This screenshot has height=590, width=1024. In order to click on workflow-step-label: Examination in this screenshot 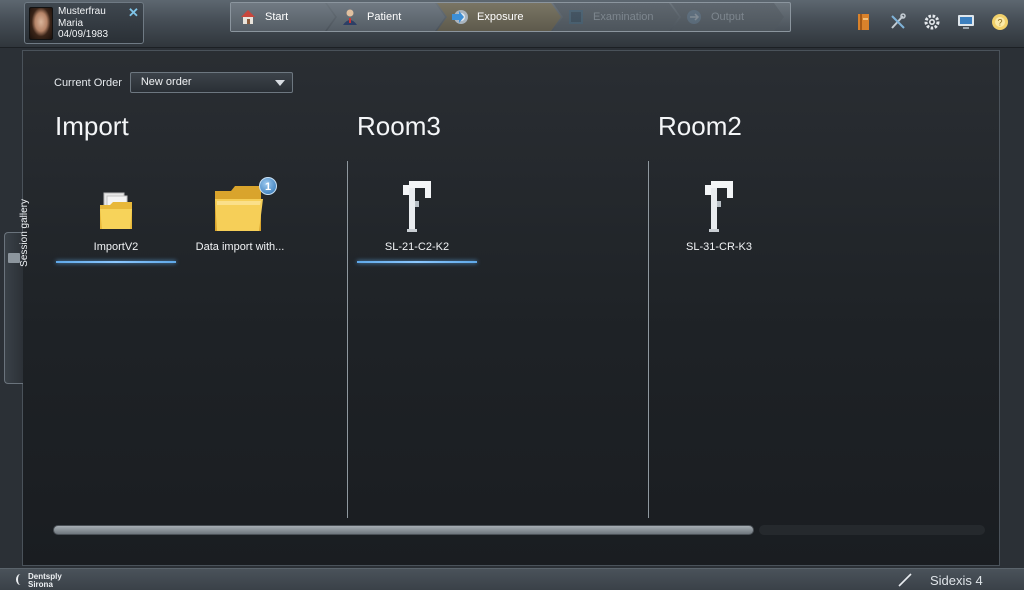, I will do `click(623, 17)`.